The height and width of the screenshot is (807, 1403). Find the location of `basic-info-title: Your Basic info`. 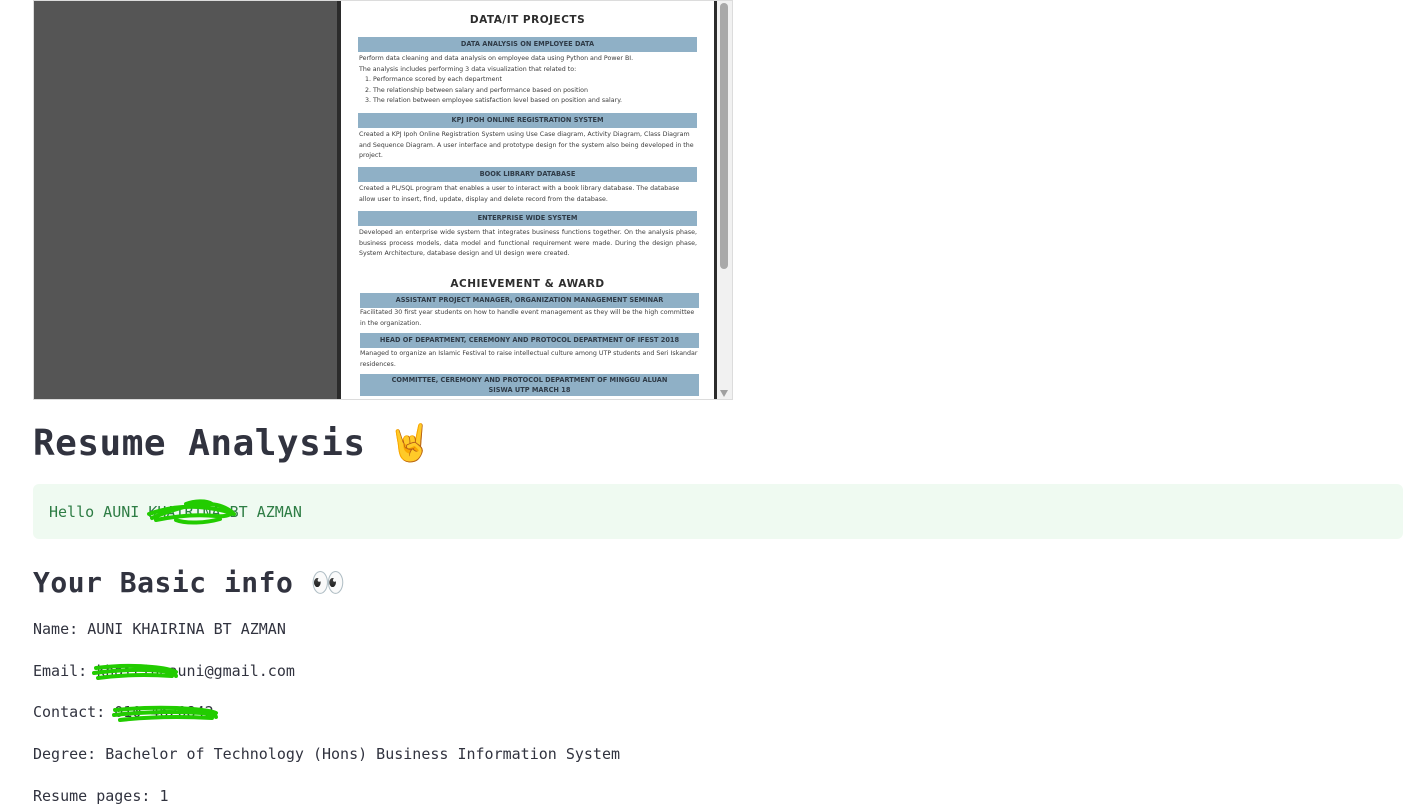

basic-info-title: Your Basic info is located at coordinates (163, 582).